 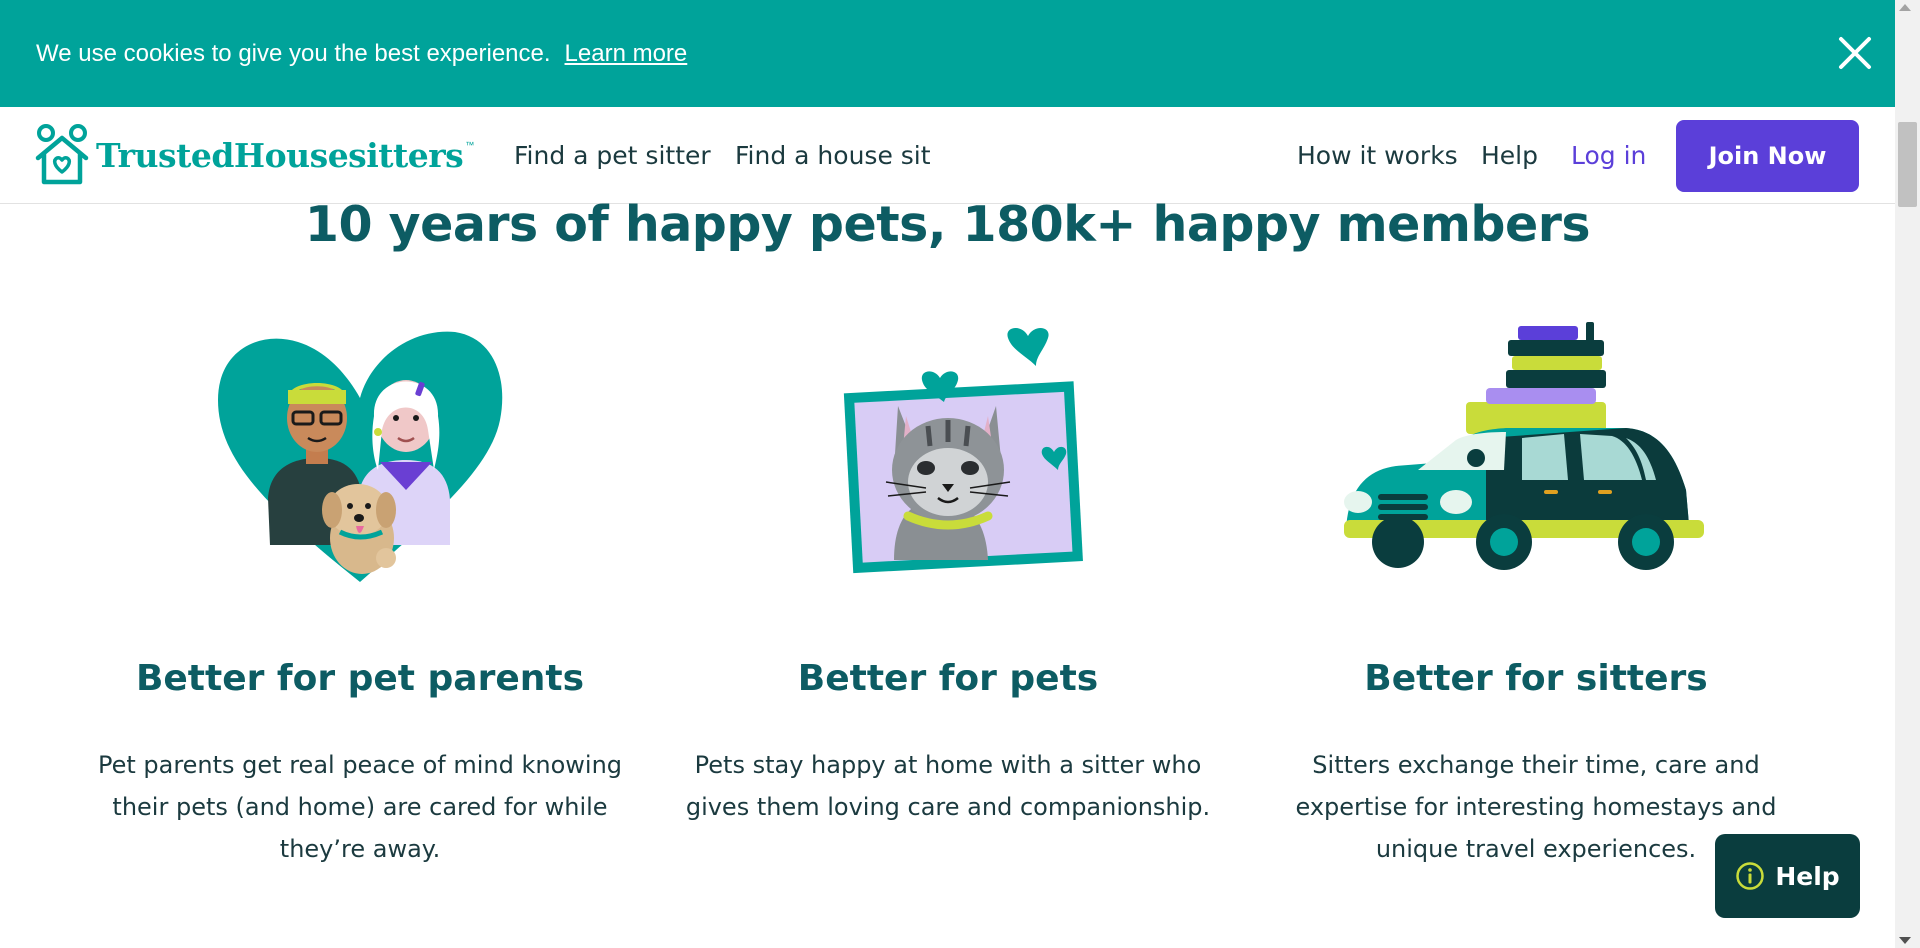 What do you see at coordinates (1767, 156) in the screenshot?
I see `join-now-button: Join Now` at bounding box center [1767, 156].